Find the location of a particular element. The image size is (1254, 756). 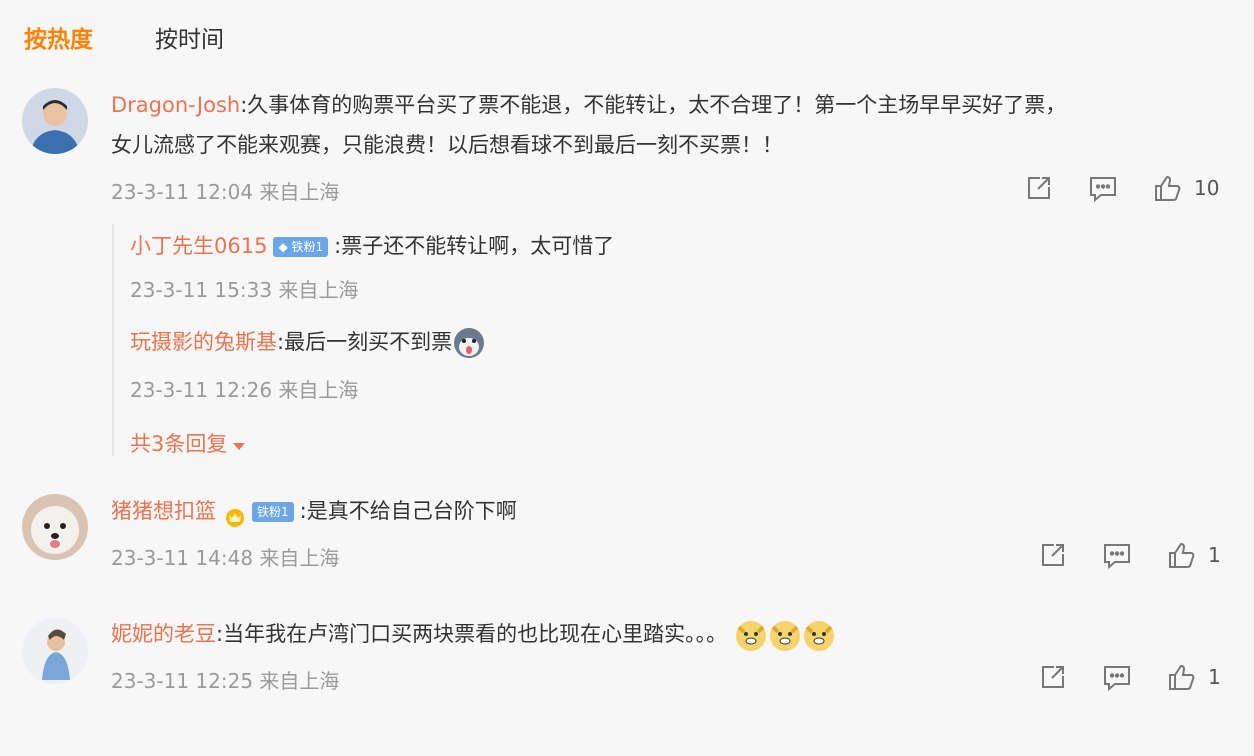

comment-meta: 23-3-11 14:48 来自上海 is located at coordinates (225, 558).